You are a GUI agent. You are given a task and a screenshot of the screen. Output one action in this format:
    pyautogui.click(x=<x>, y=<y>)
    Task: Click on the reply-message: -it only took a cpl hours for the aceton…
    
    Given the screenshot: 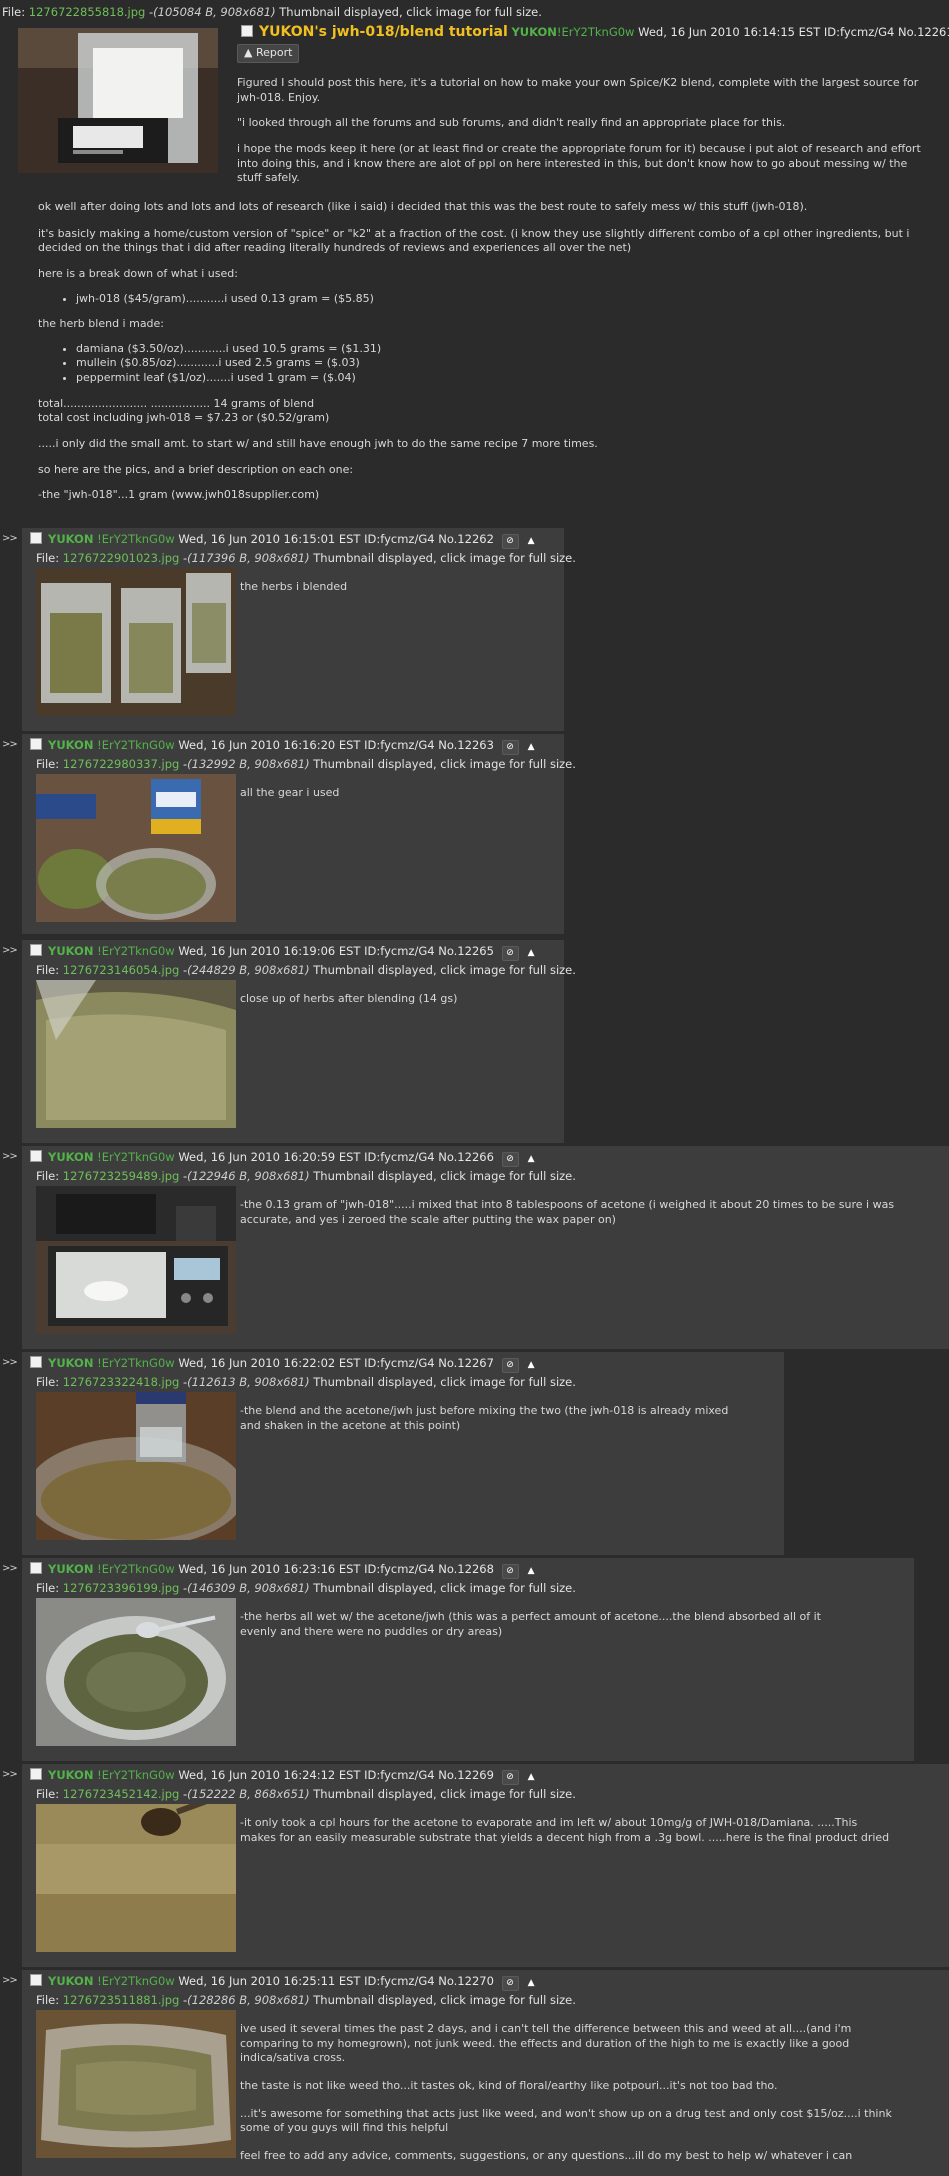 What is the action you would take?
    pyautogui.click(x=565, y=1837)
    